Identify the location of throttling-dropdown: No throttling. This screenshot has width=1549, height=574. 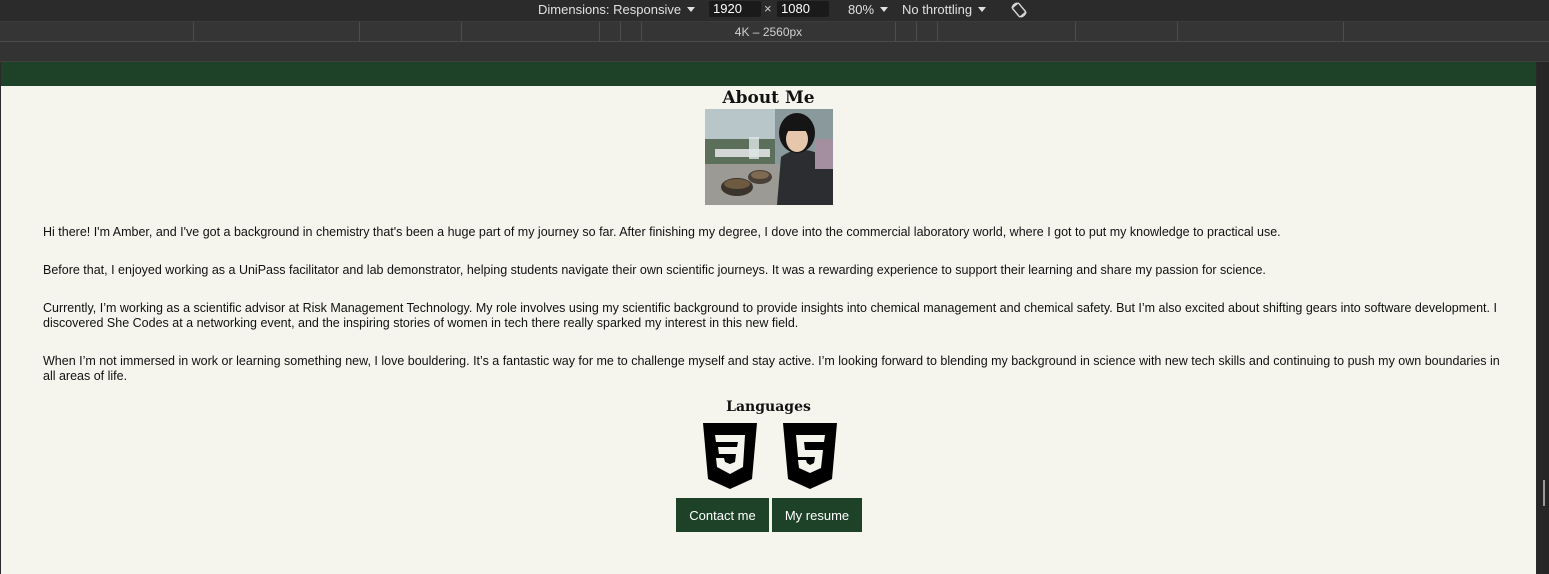
(944, 9).